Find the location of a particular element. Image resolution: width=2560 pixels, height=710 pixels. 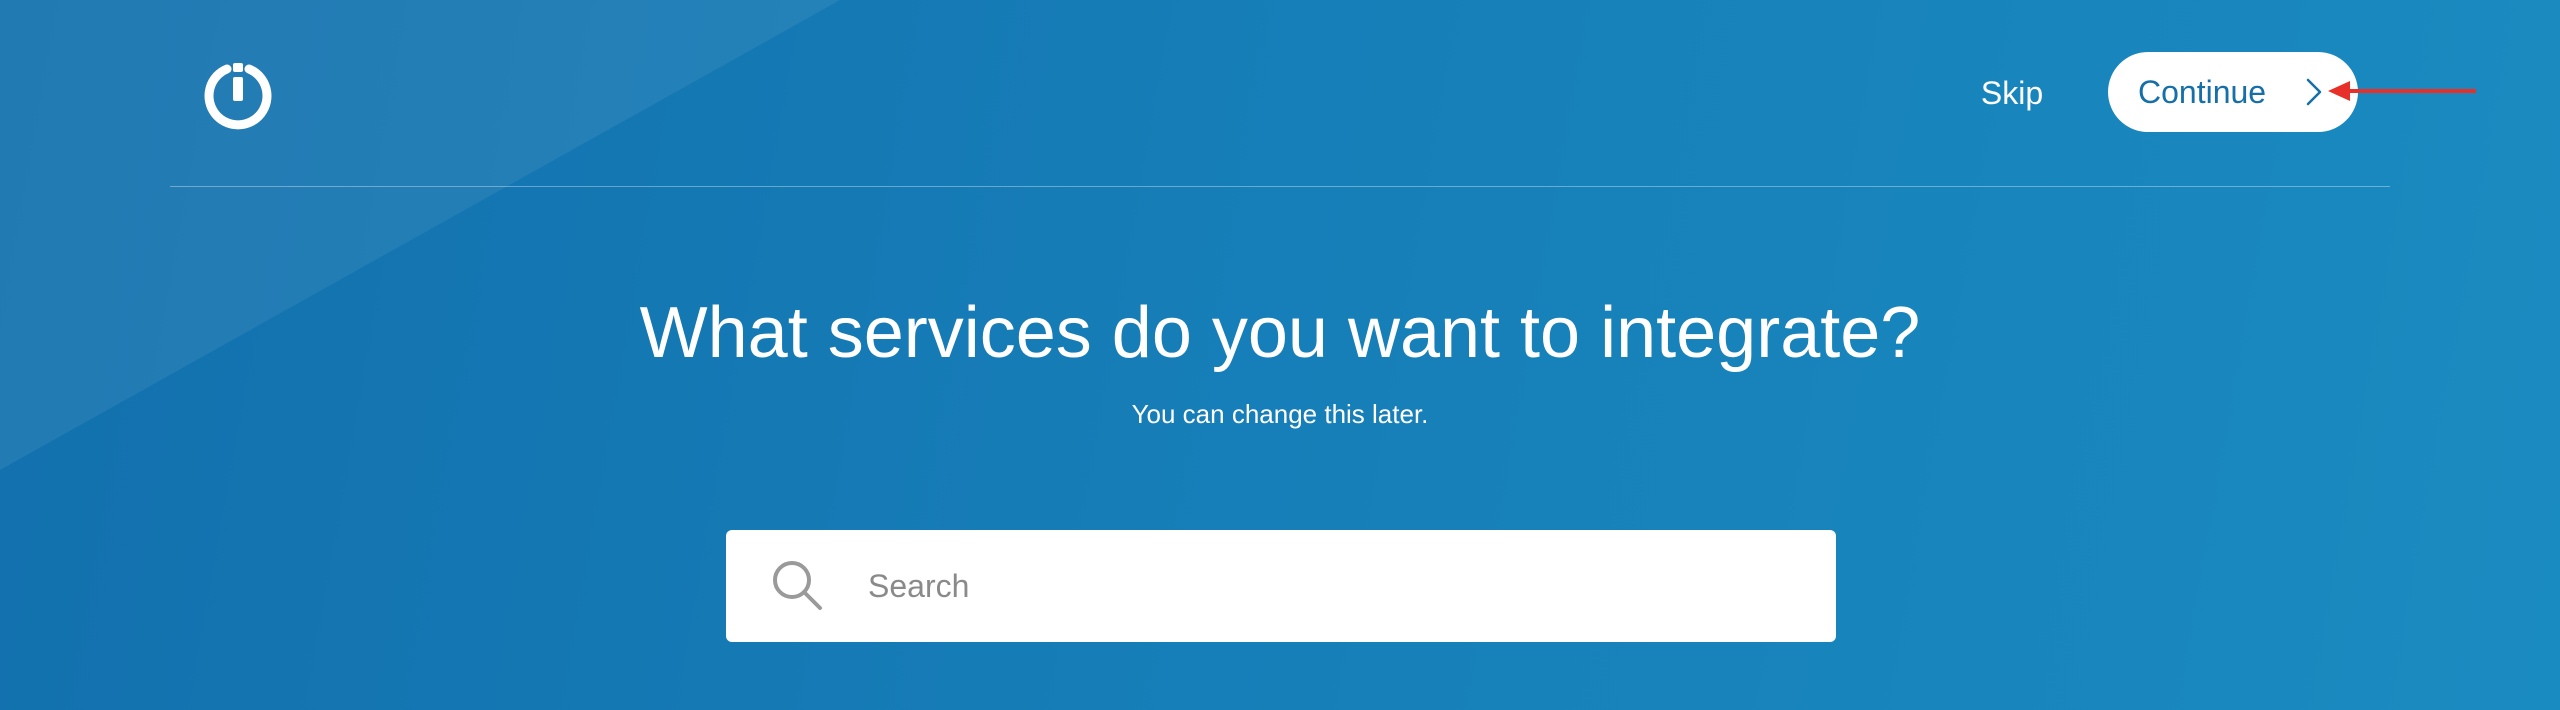

continue-button-label: Continue is located at coordinates (2202, 92).